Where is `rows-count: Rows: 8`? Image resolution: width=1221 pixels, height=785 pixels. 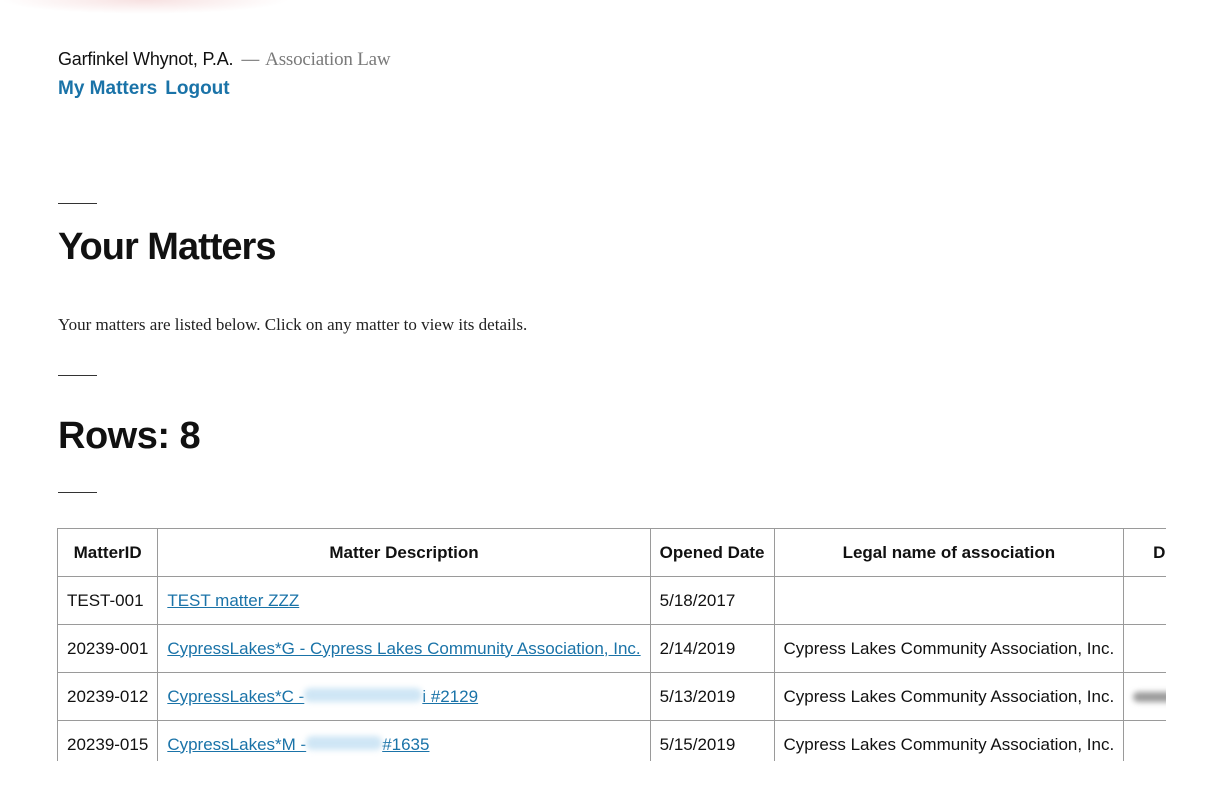 rows-count: Rows: 8 is located at coordinates (129, 436).